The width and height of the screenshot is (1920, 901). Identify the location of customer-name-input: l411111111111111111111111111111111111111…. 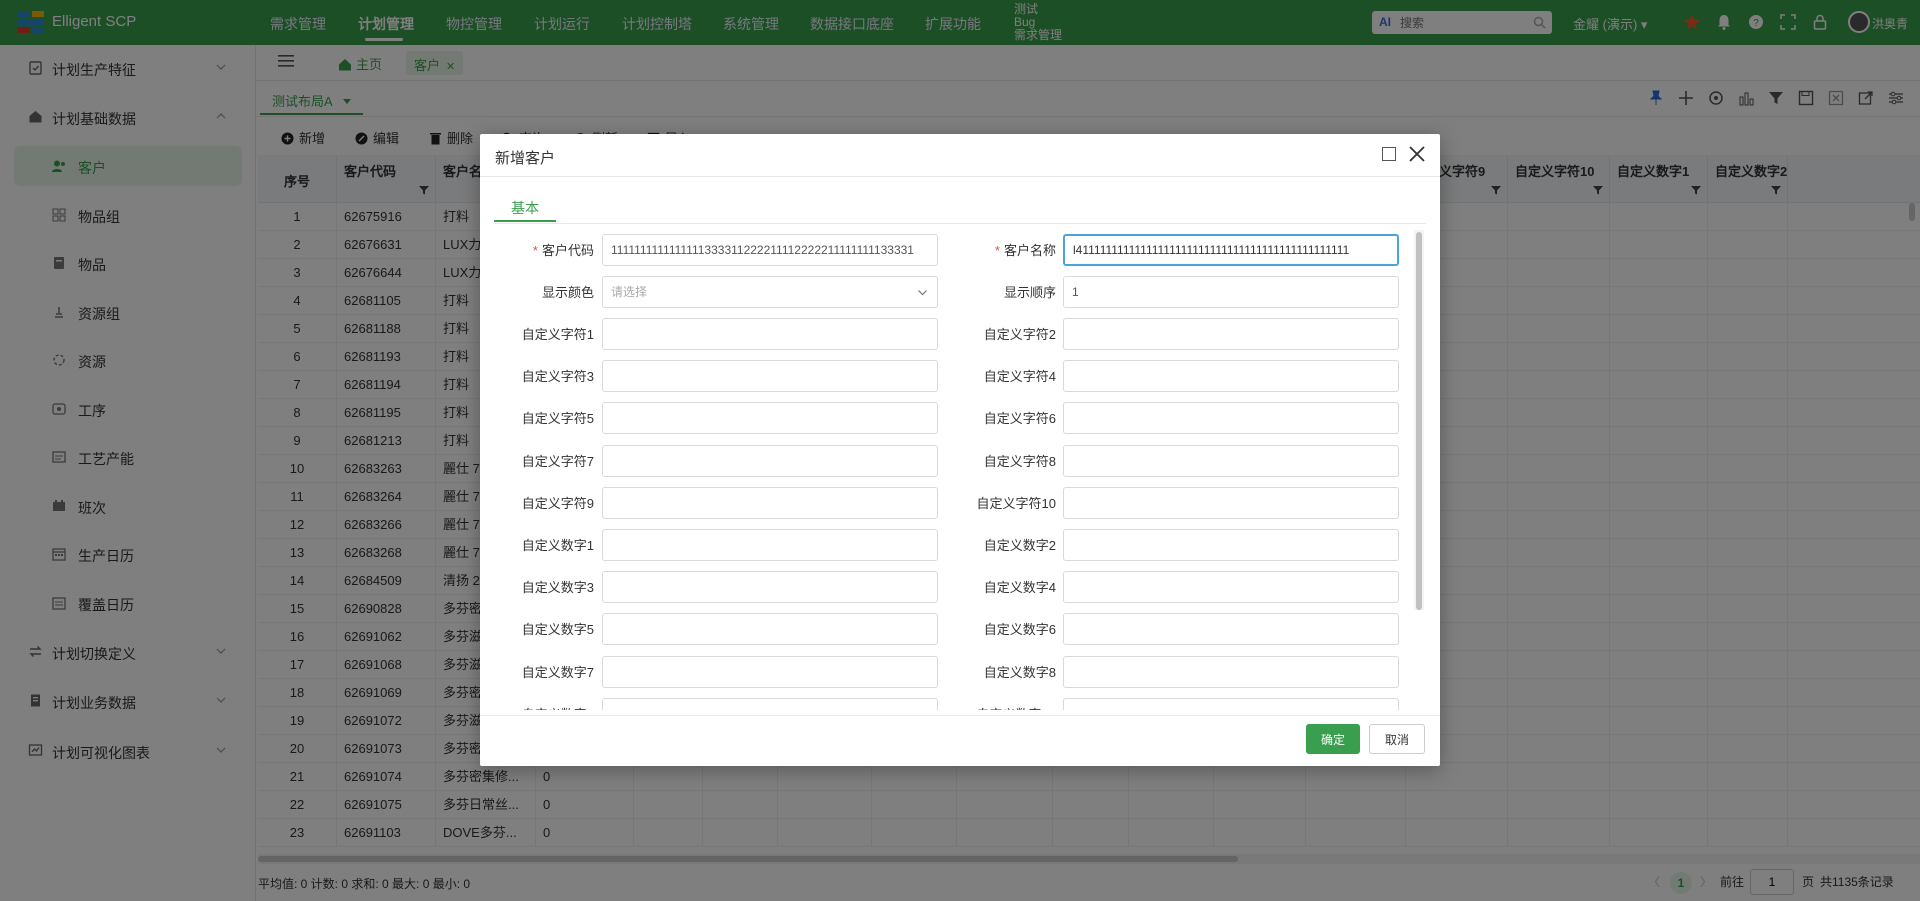
(1231, 250).